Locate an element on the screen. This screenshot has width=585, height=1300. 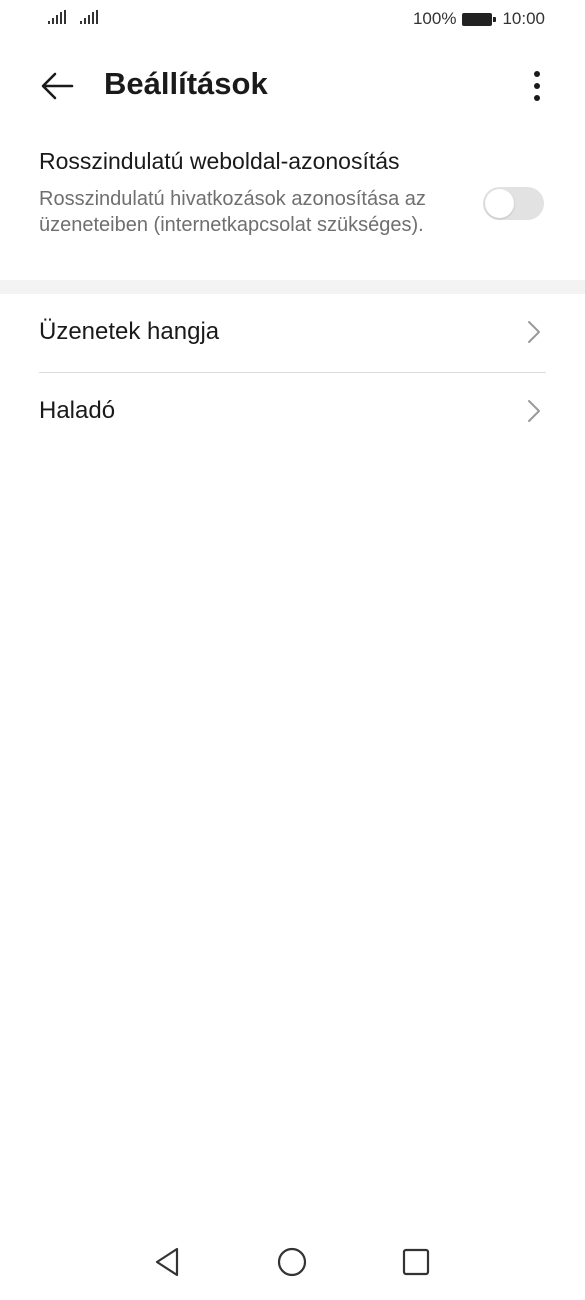
malicious-site-title: Rosszindulatú weboldal-azonosítás is located at coordinates (219, 161).